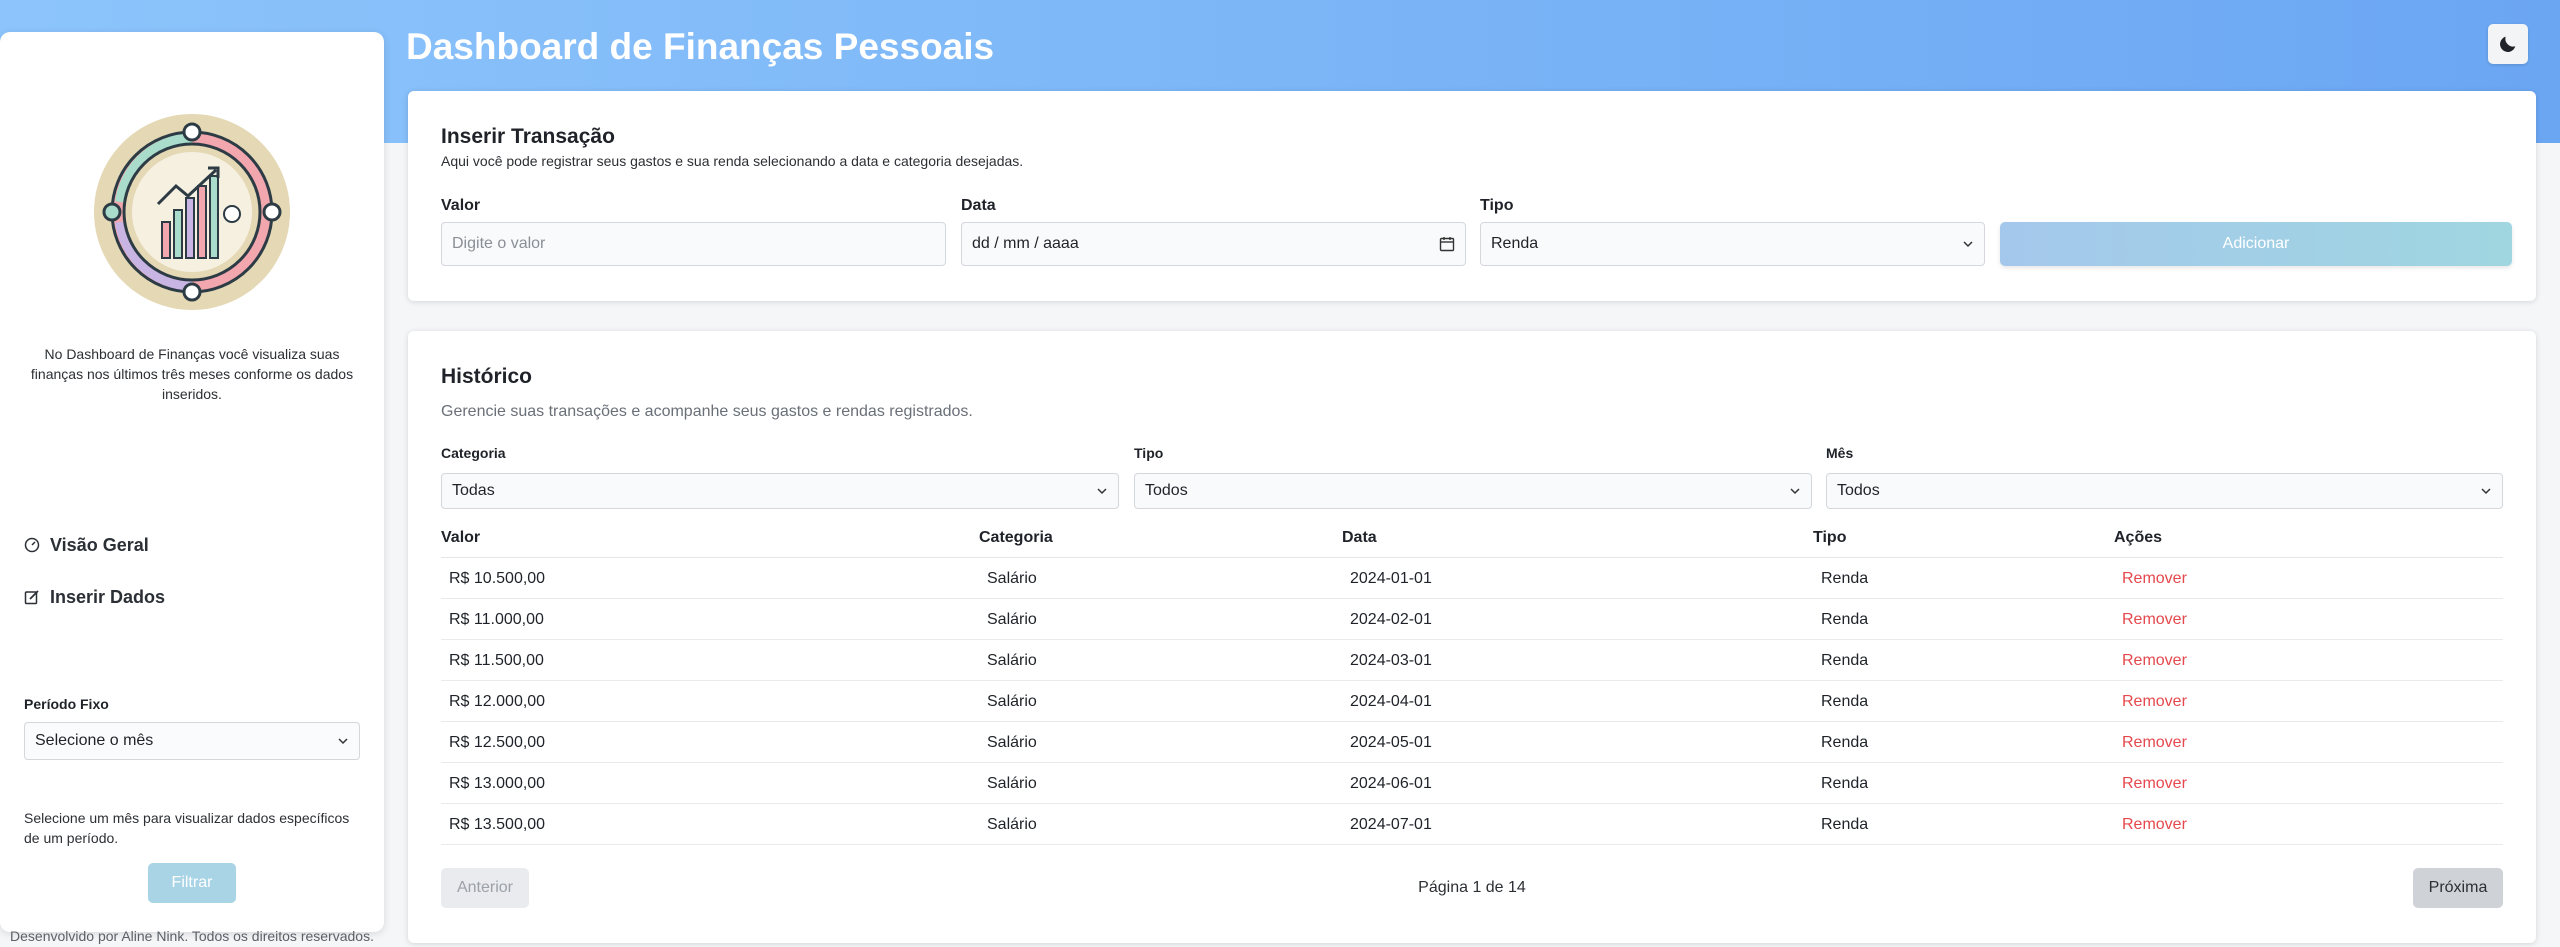 This screenshot has height=947, width=2560. Describe the element at coordinates (1858, 490) in the screenshot. I see `mes-filter-value: Todos` at that location.